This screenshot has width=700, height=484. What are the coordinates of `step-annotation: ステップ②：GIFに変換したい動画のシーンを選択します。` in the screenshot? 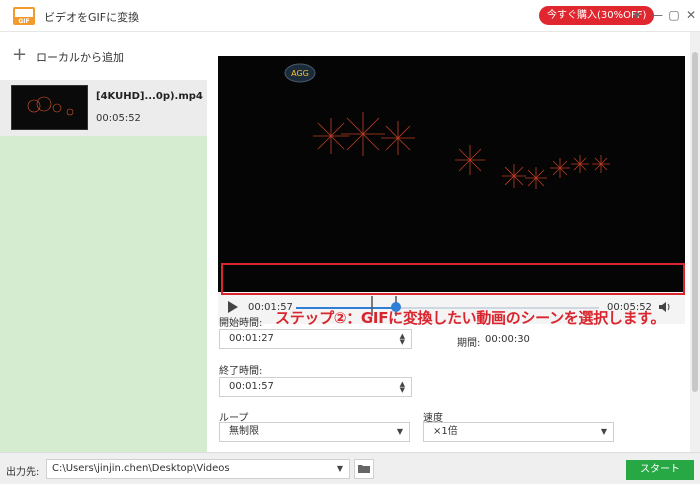 It's located at (470, 318).